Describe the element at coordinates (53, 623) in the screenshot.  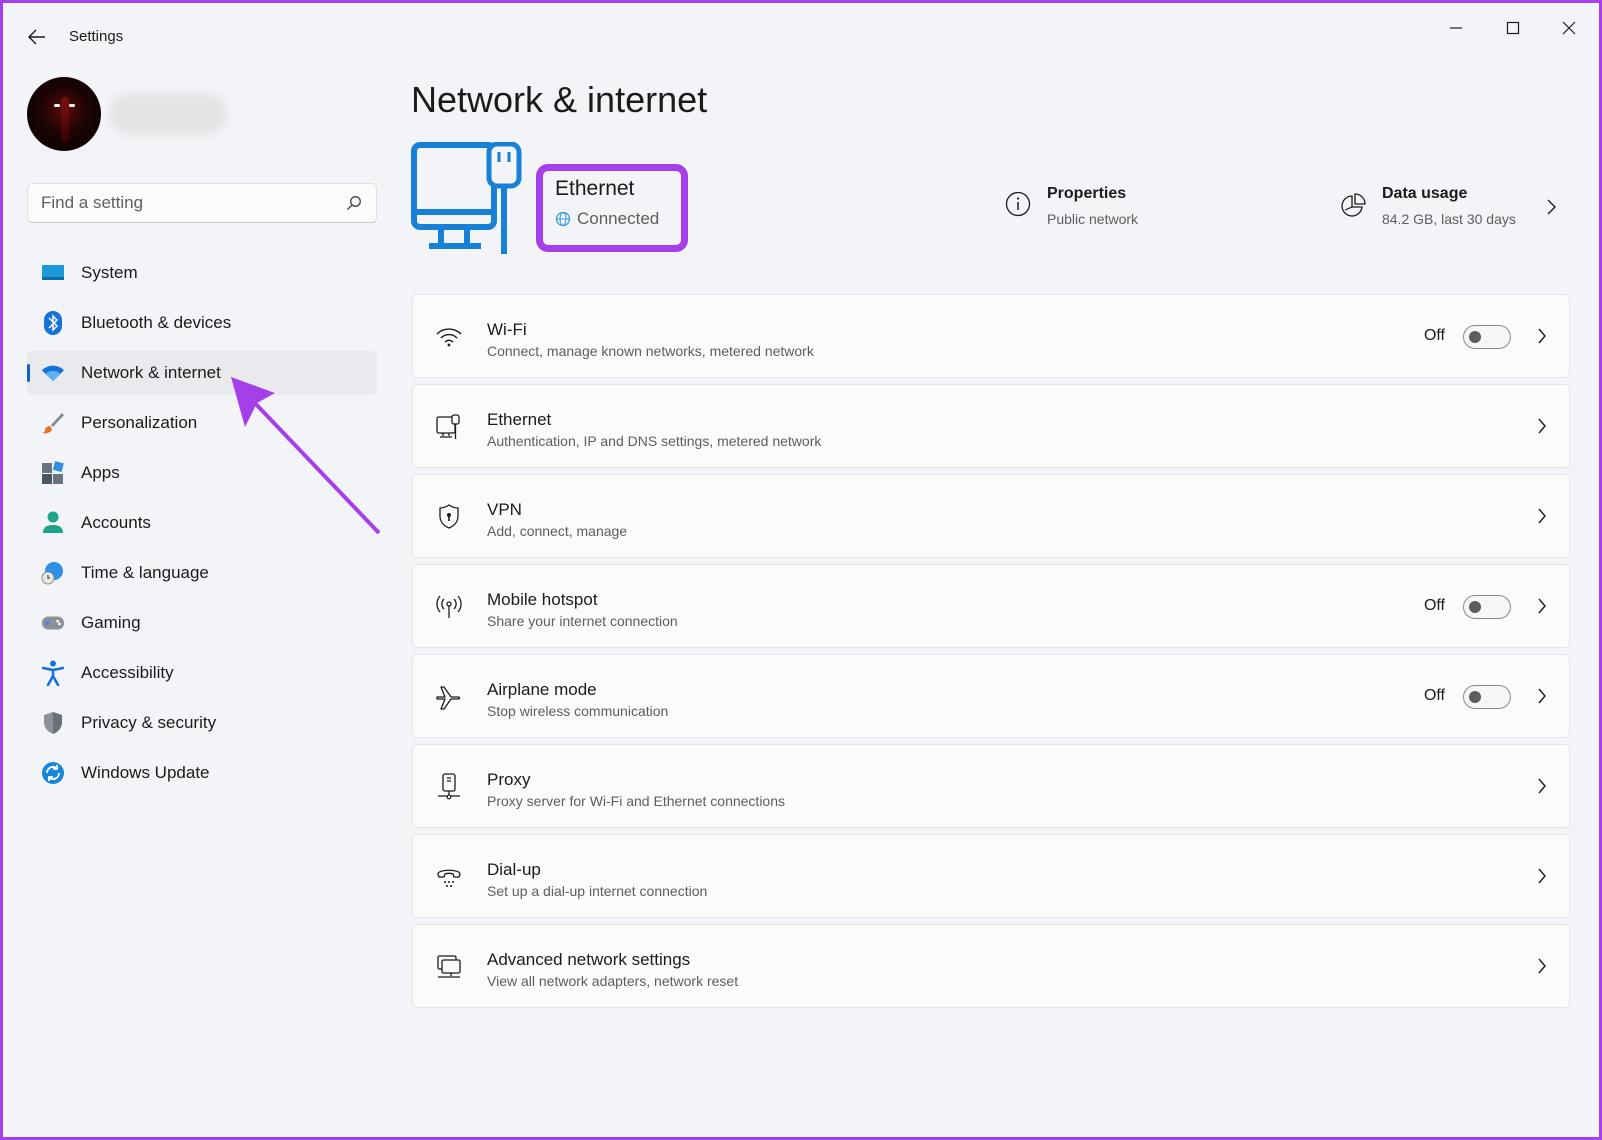
I see `gamepad-icon` at that location.